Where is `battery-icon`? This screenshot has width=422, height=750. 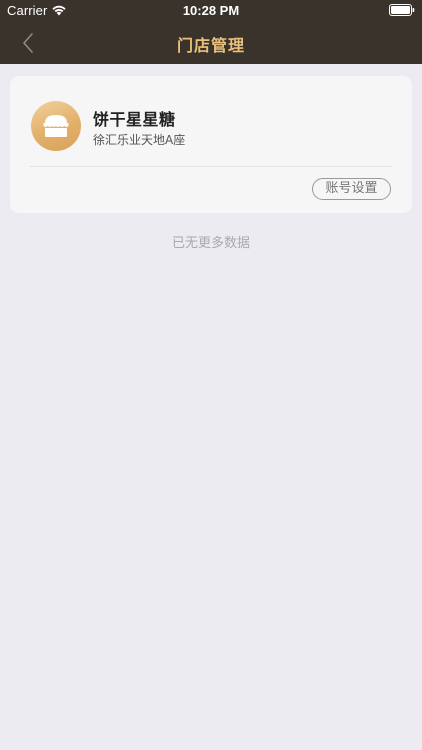 battery-icon is located at coordinates (402, 10).